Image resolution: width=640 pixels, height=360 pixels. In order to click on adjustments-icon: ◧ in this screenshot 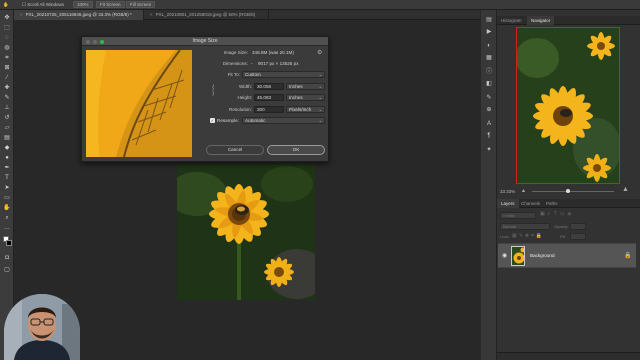, I will do `click(489, 84)`.